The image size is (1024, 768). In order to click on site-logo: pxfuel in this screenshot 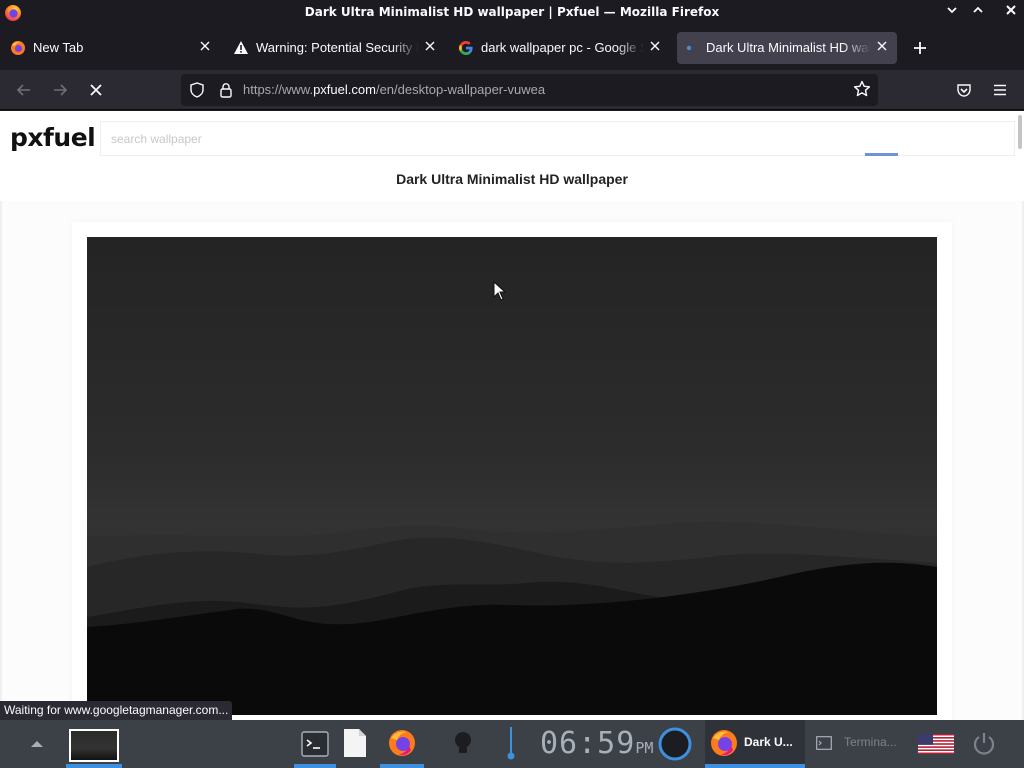, I will do `click(53, 137)`.